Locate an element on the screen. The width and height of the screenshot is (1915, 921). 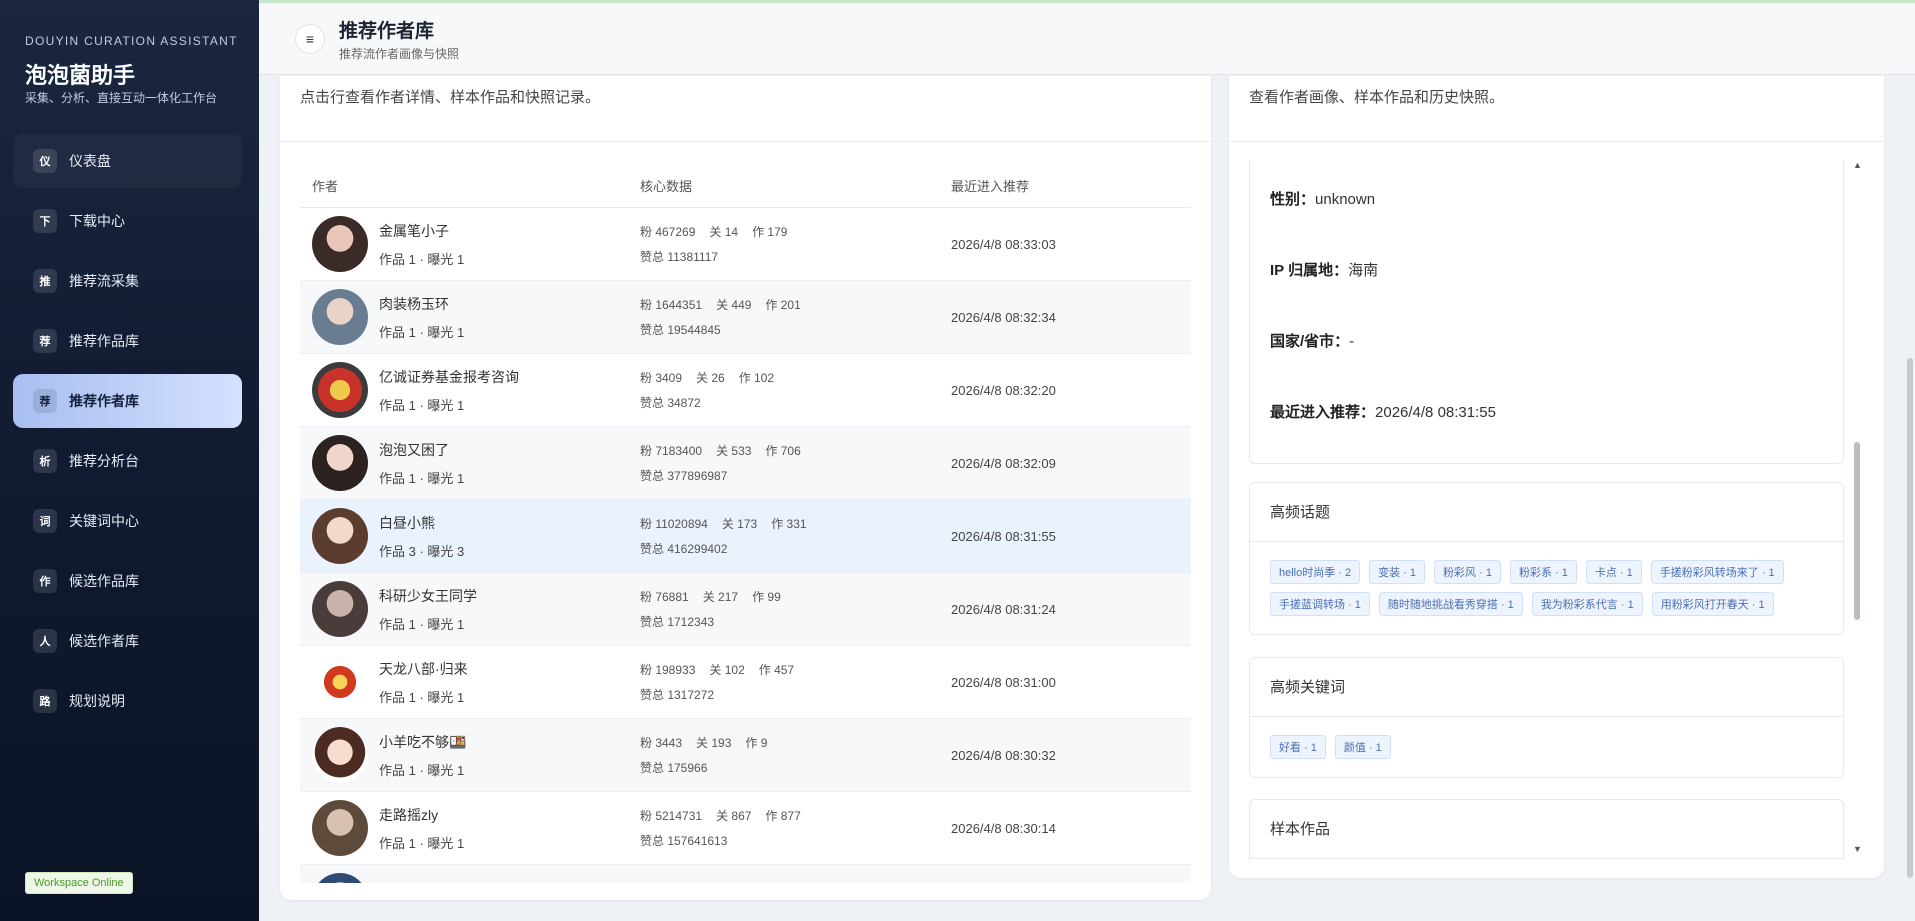
divider is located at coordinates (1556, 141).